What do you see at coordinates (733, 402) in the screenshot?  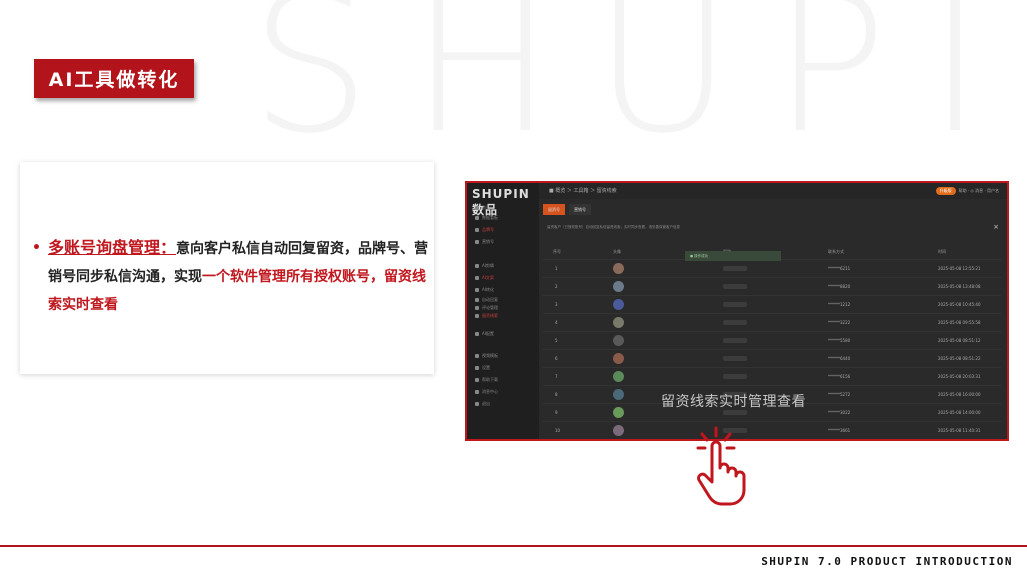 I see `overlay-caption: 留资线索实时管理查看` at bounding box center [733, 402].